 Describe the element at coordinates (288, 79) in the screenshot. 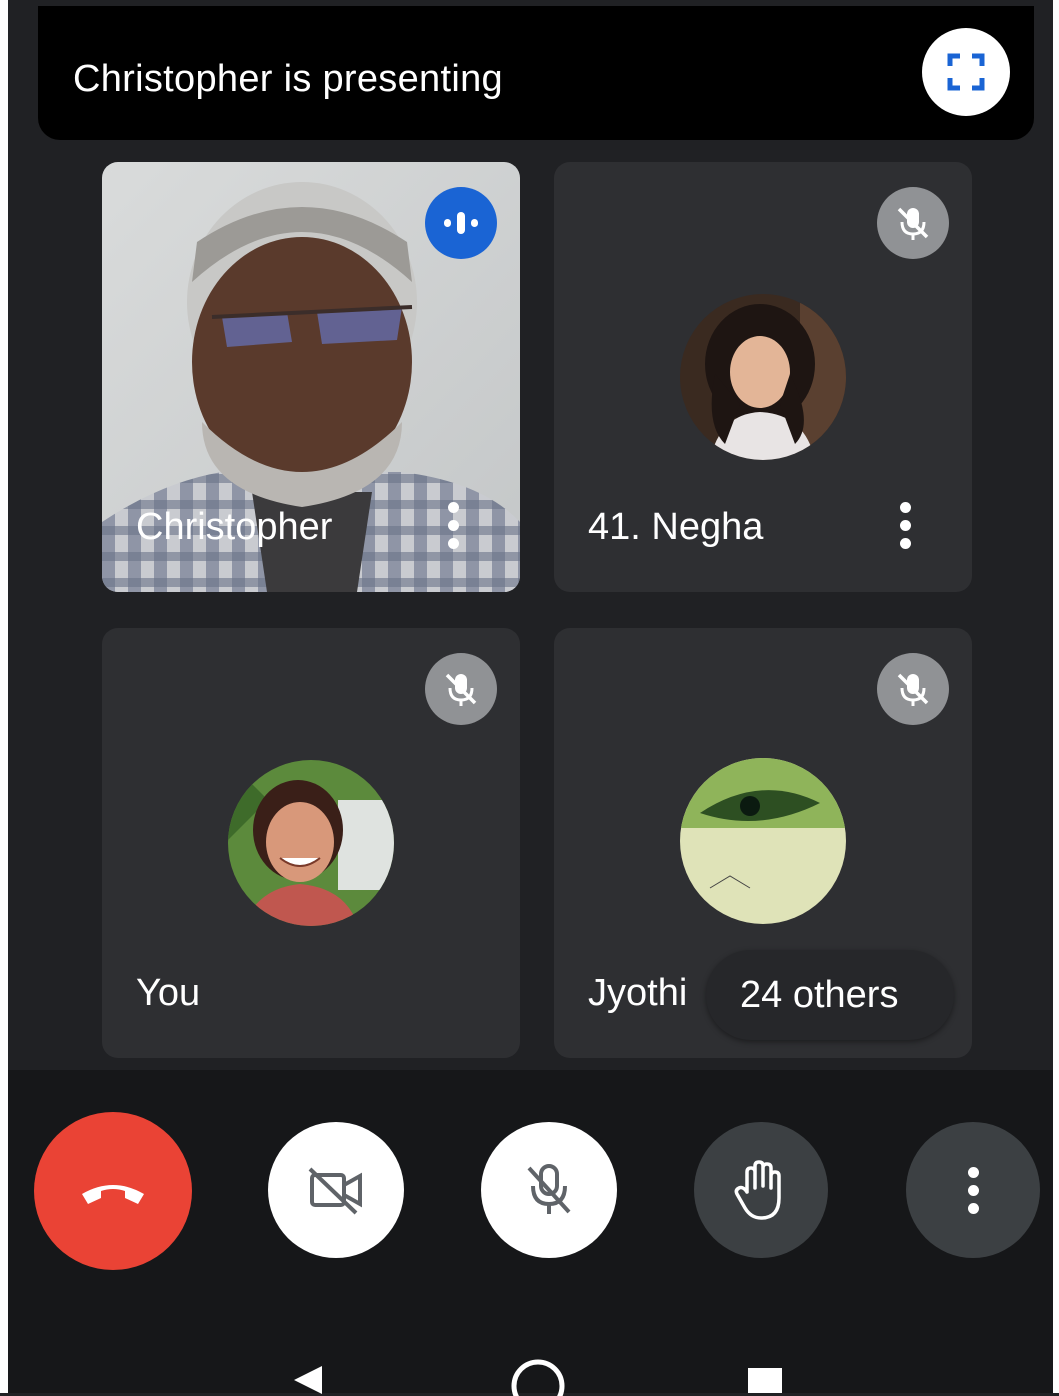

I see `presenting-text: Christopher is presenting` at that location.